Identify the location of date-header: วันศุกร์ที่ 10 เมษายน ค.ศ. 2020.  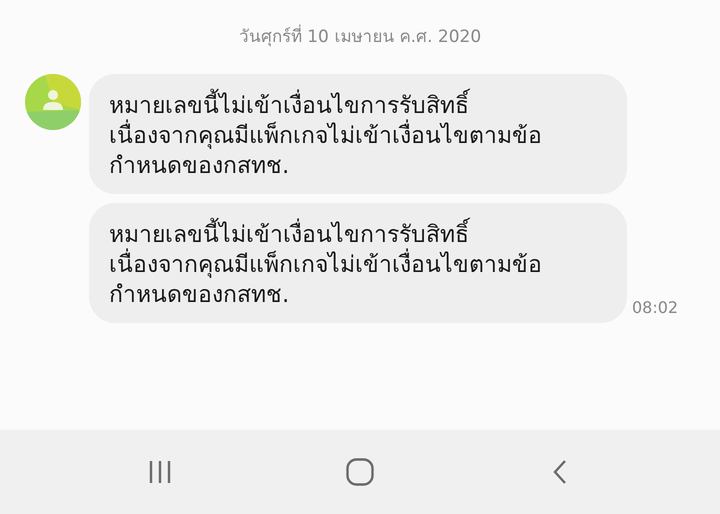
(360, 37).